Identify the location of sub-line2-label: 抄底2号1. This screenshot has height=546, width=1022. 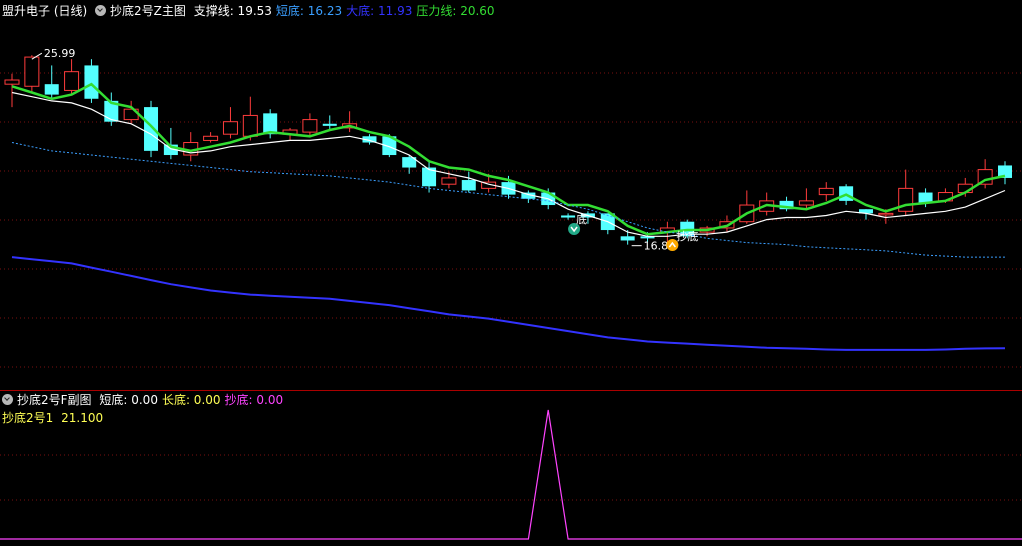
(28, 418).